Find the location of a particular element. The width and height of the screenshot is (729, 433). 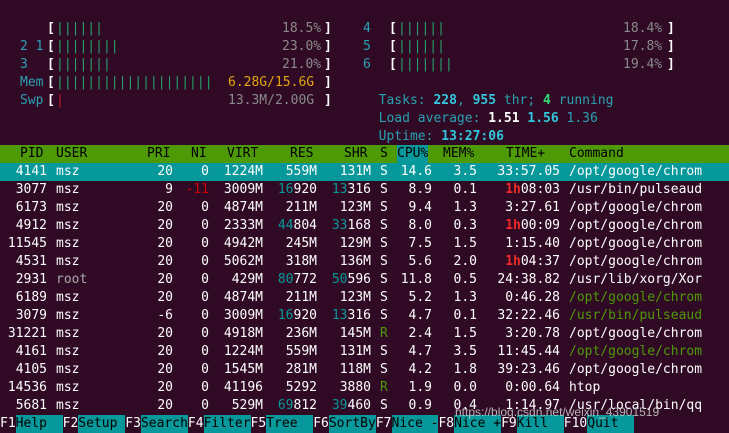

col-mem: MEM% is located at coordinates (458, 154).